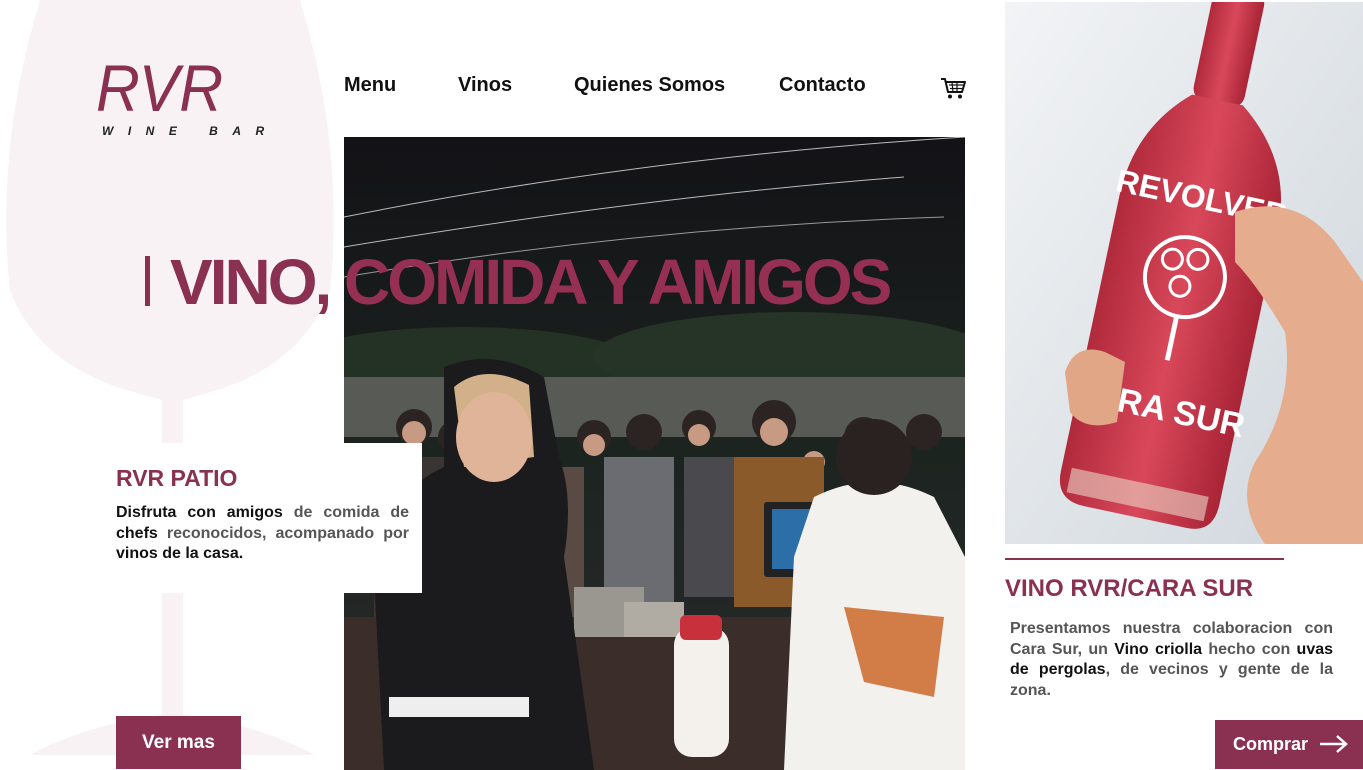  Describe the element at coordinates (160, 88) in the screenshot. I see `logo-mark: RVR` at that location.